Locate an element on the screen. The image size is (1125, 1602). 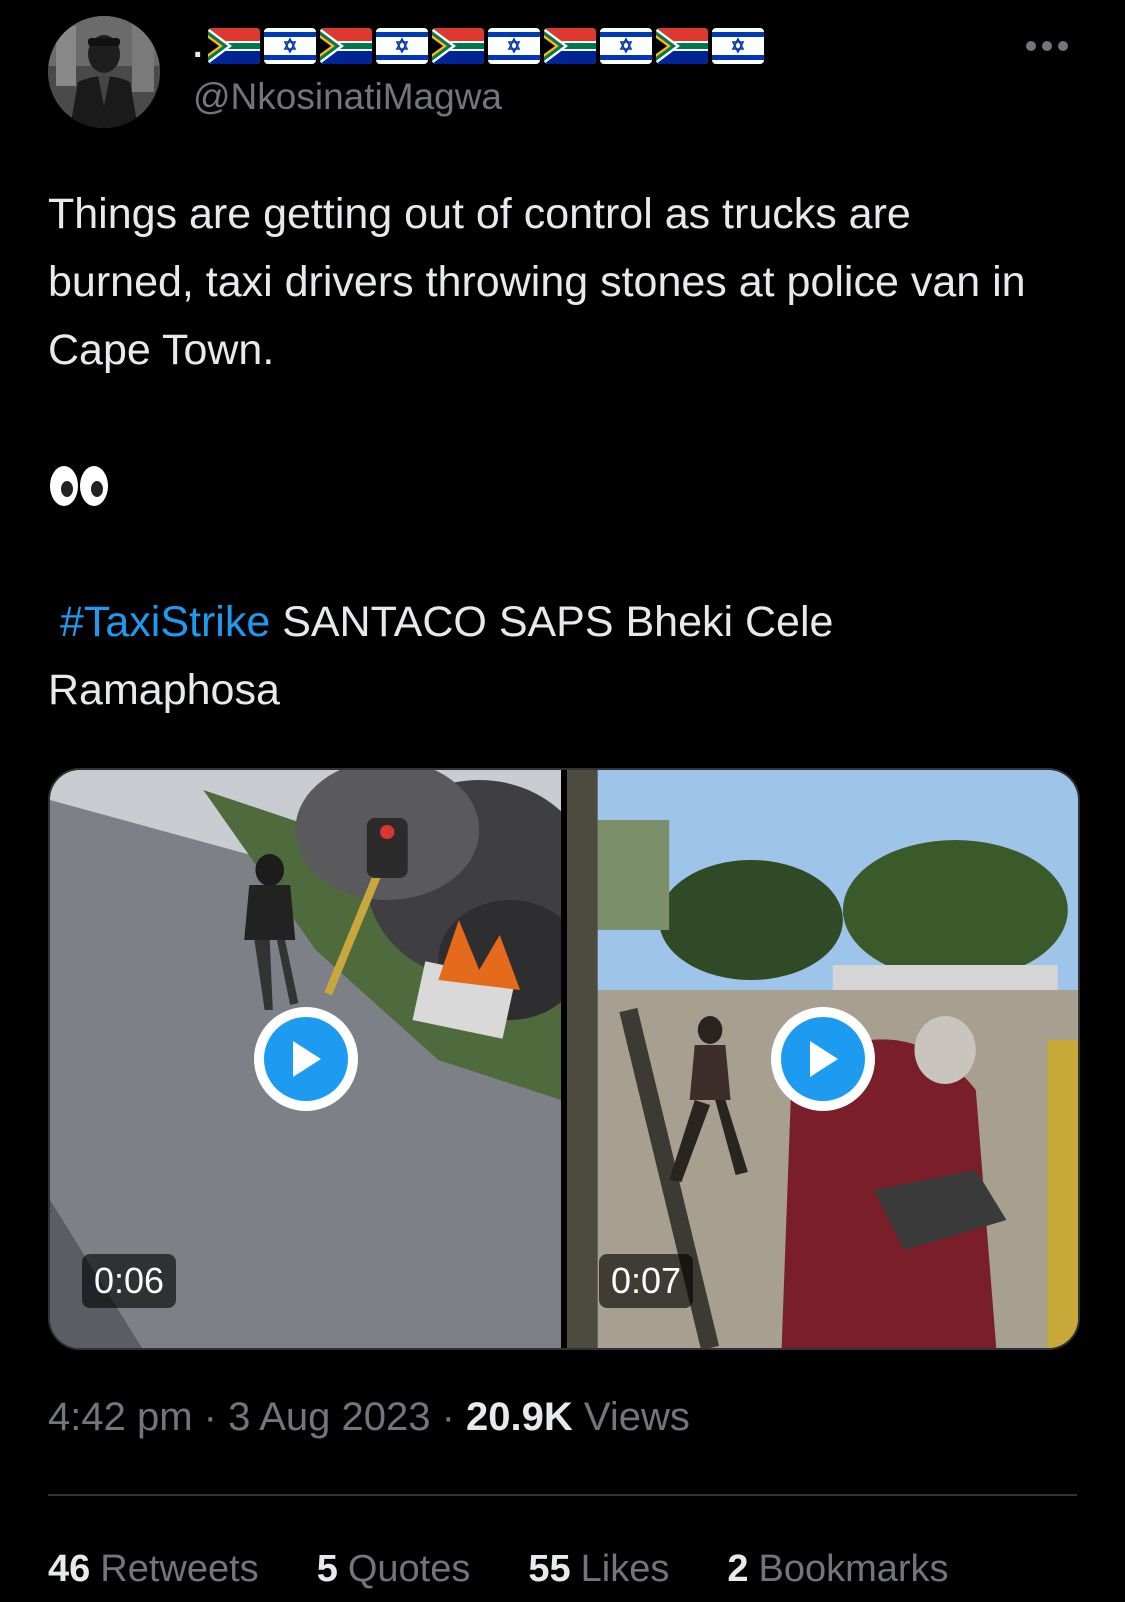
views-label: Views is located at coordinates (631, 1417).